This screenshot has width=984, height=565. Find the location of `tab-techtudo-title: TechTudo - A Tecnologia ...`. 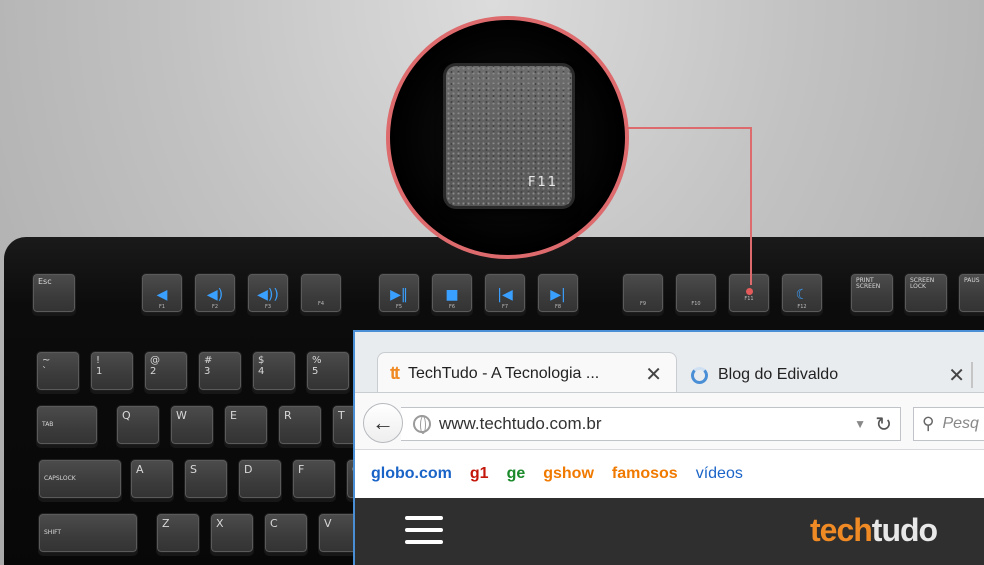

tab-techtudo-title: TechTudo - A Tecnologia ... is located at coordinates (504, 373).